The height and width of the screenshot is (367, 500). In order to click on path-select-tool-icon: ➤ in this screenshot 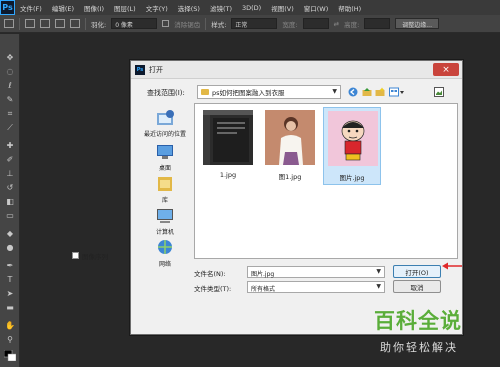, I will do `click(10, 293)`.